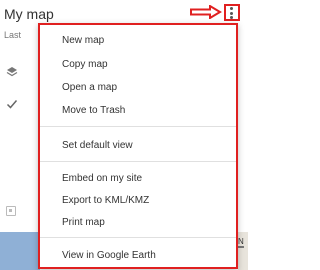  I want to click on menu-item-embed-on-site: Embed on my site, so click(102, 178).